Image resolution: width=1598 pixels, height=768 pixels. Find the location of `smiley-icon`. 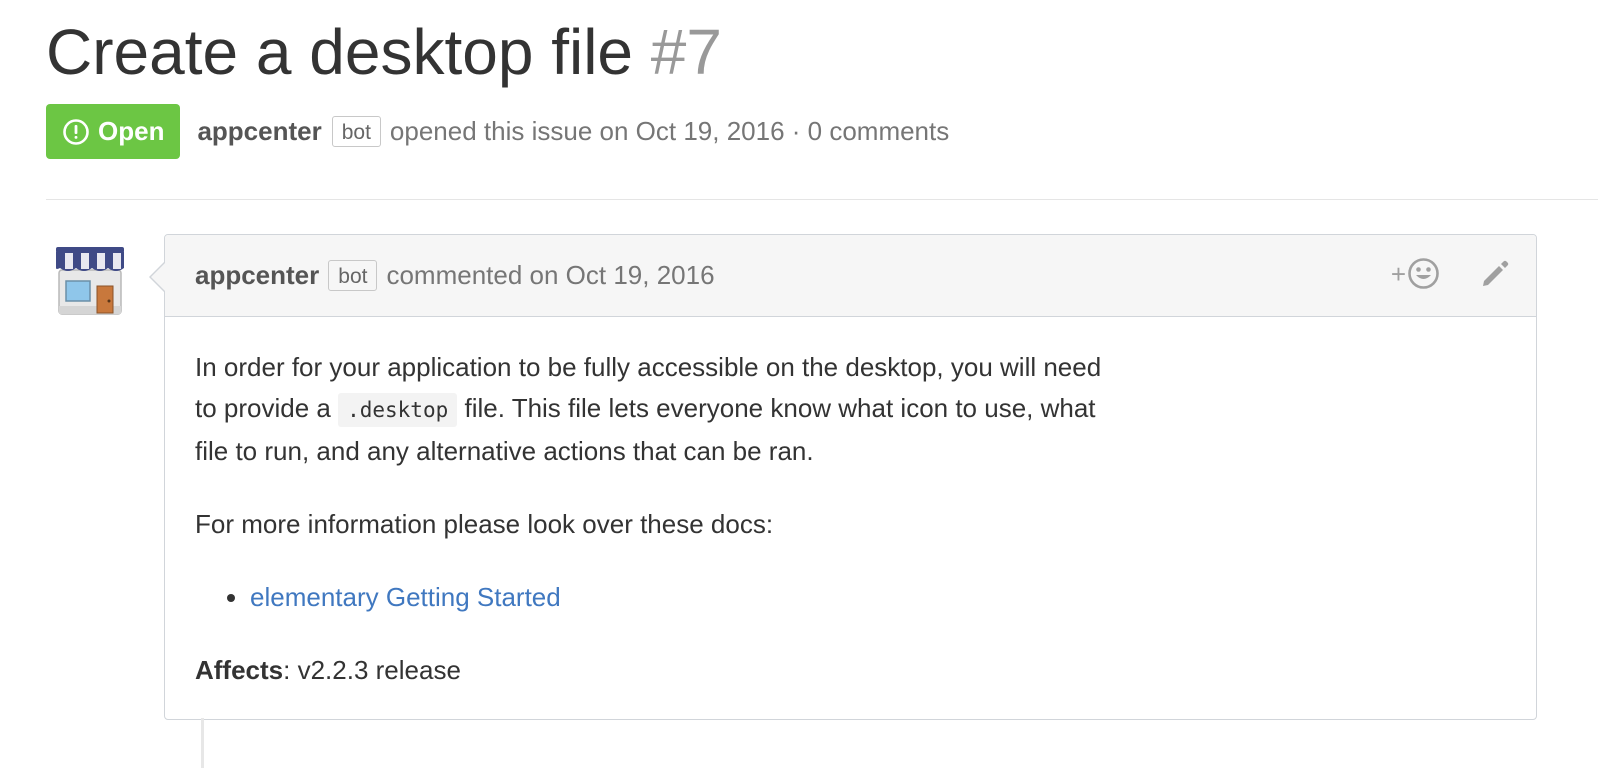

smiley-icon is located at coordinates (1423, 273).